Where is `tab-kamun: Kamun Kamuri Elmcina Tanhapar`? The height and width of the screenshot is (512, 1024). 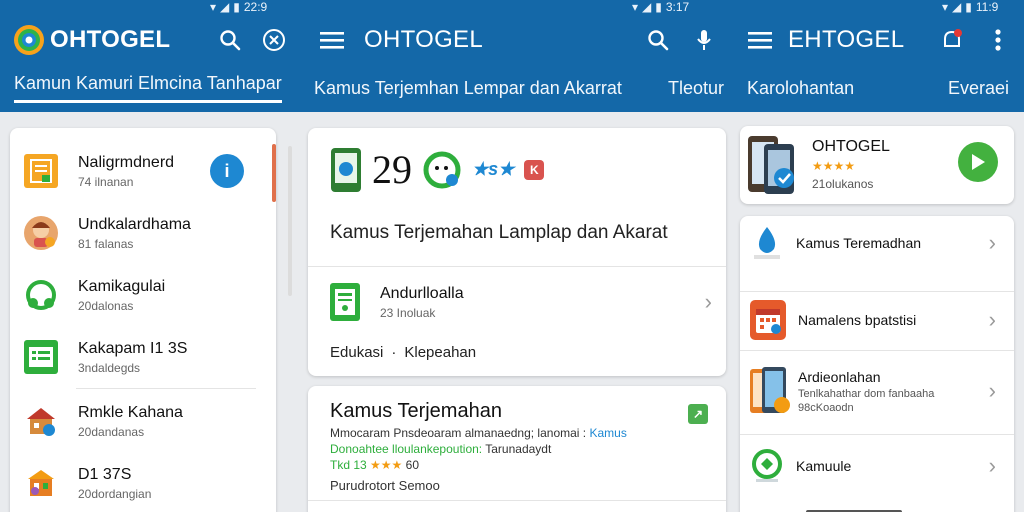 tab-kamun: Kamun Kamuri Elmcina Tanhapar is located at coordinates (148, 88).